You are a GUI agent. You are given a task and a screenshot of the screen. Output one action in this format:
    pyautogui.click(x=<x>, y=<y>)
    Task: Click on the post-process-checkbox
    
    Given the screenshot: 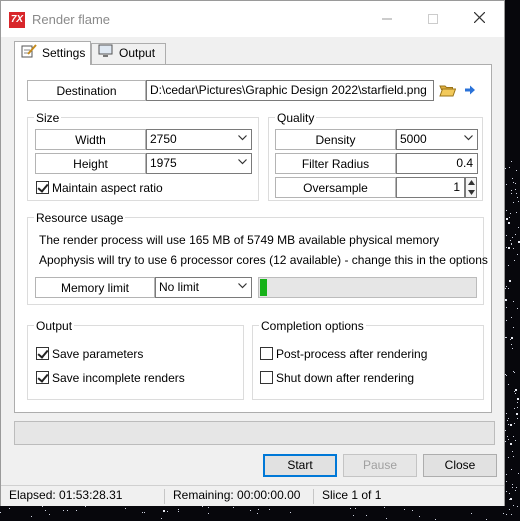 What is the action you would take?
    pyautogui.click(x=266, y=353)
    